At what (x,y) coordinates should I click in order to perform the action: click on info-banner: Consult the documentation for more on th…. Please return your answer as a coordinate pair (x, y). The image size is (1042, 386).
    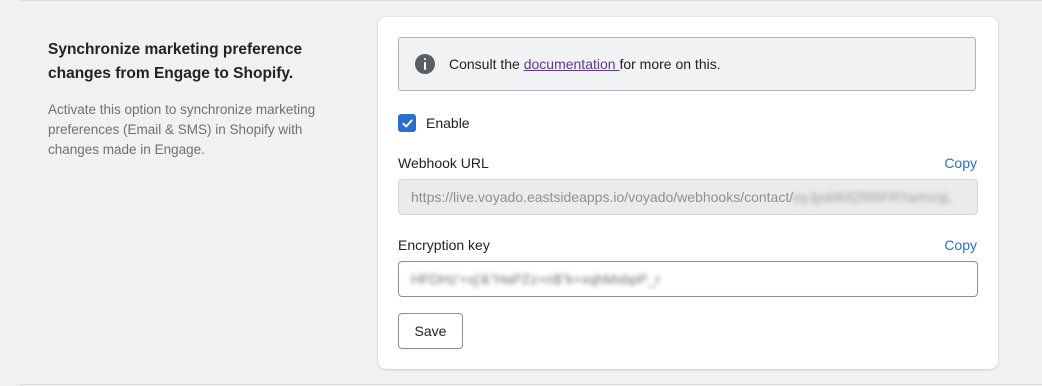
    Looking at the image, I should click on (687, 64).